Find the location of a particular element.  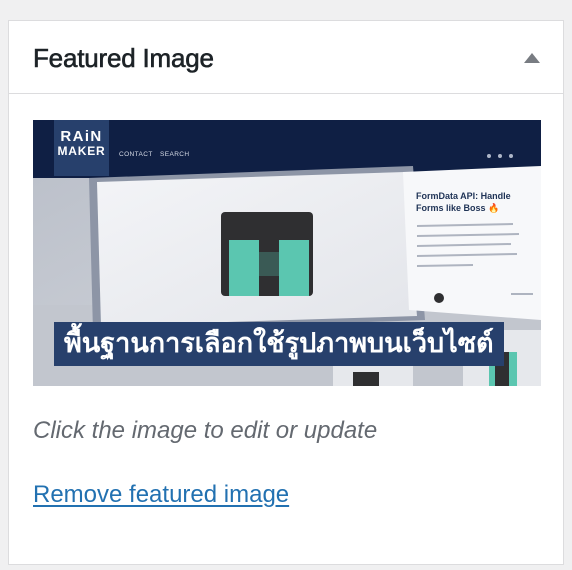

side-card-title: FormData API: Handle Forms like Boss 🔥 is located at coordinates (463, 202).